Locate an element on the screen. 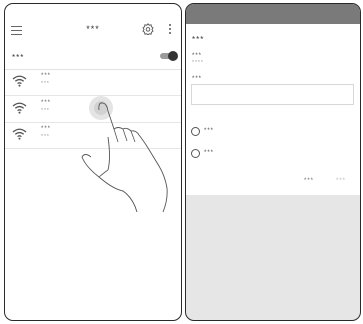  page-title: *** is located at coordinates (93, 29).